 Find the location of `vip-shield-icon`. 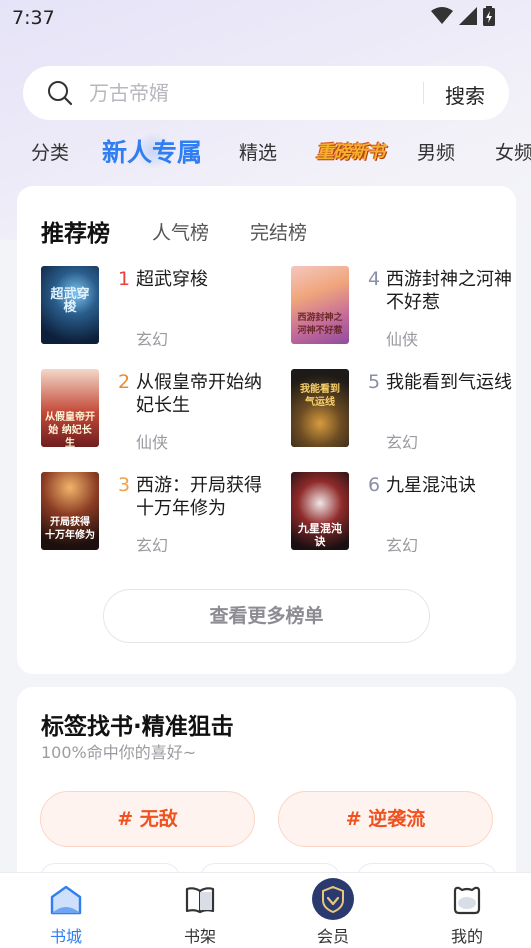

vip-shield-icon is located at coordinates (333, 899).